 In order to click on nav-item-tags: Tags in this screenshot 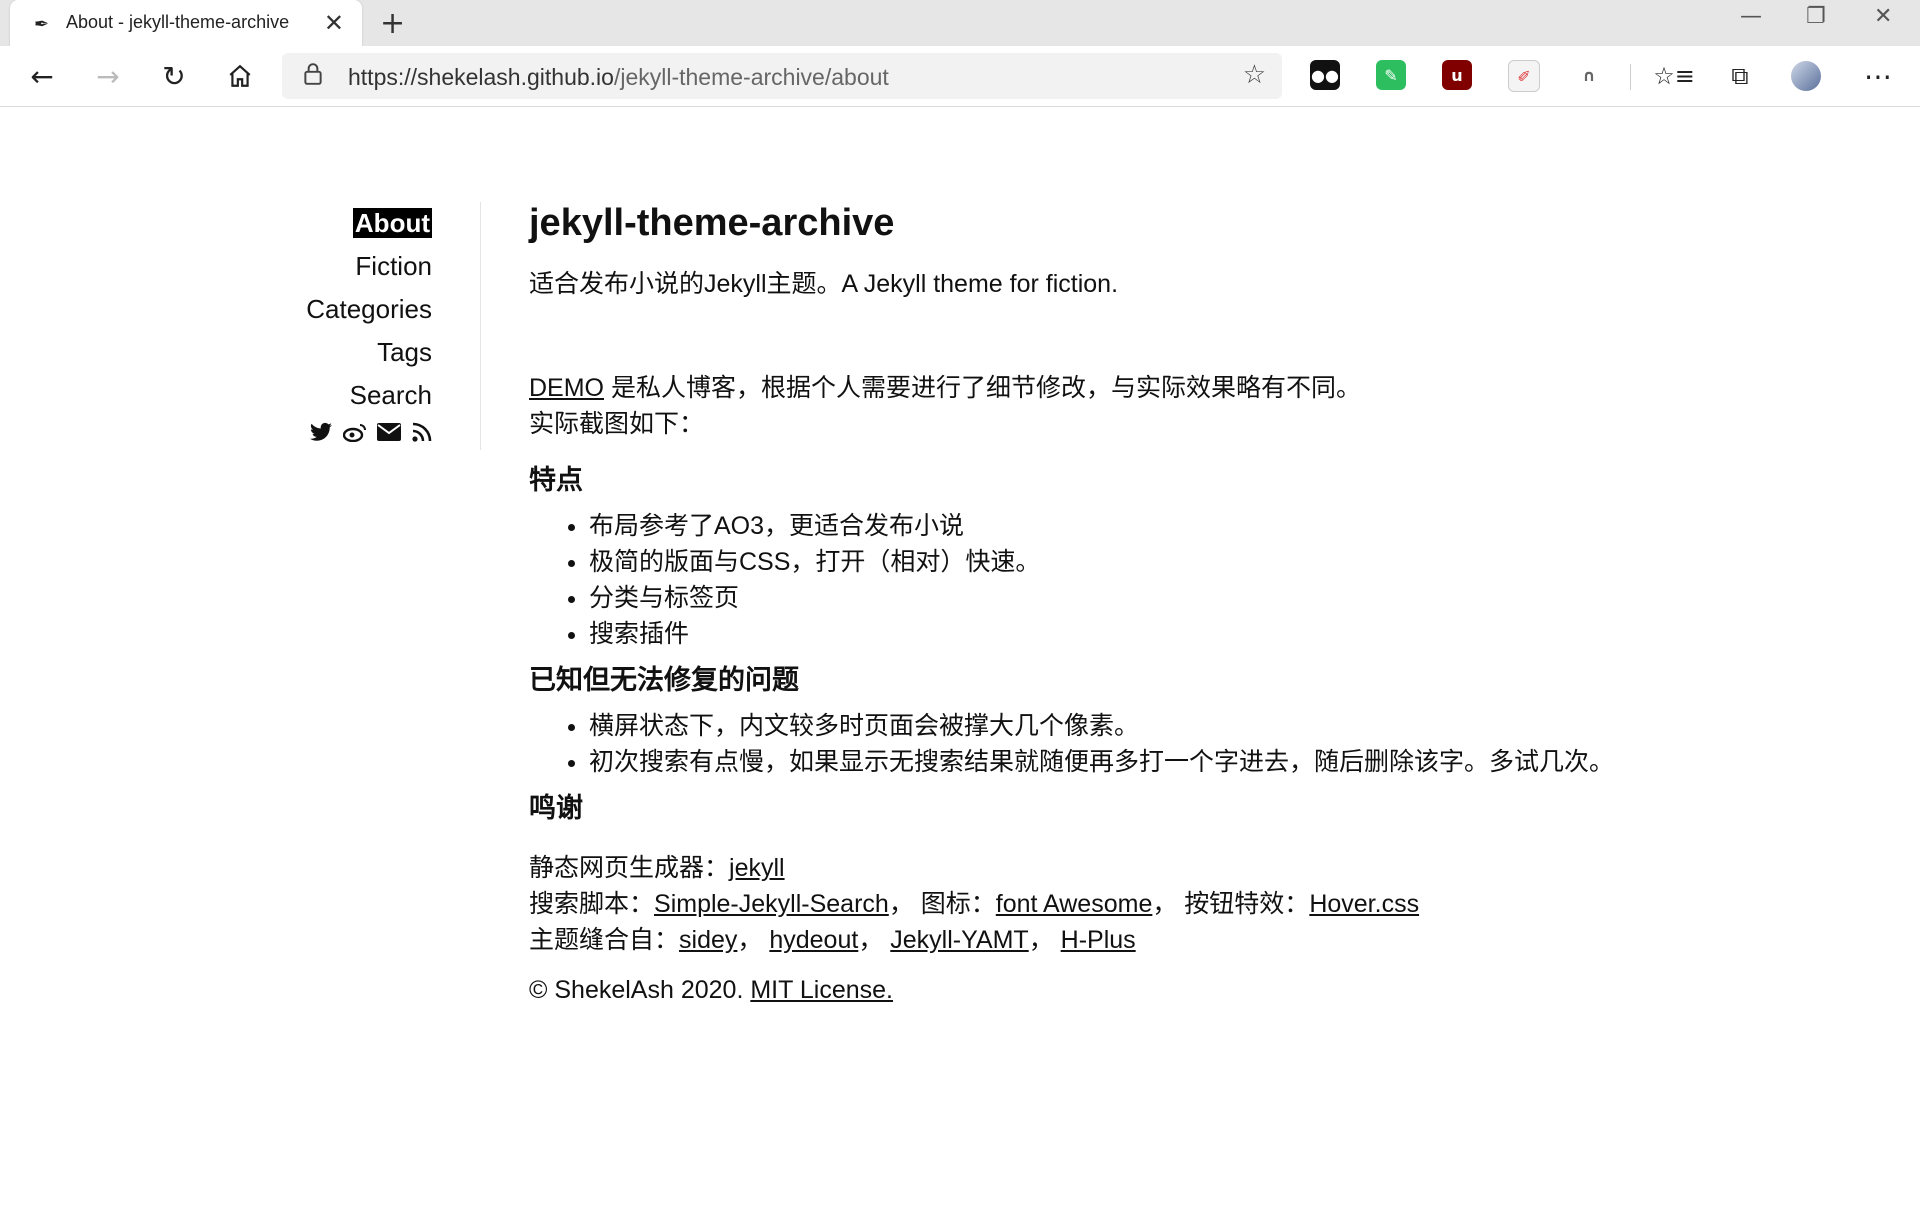, I will do `click(361, 352)`.